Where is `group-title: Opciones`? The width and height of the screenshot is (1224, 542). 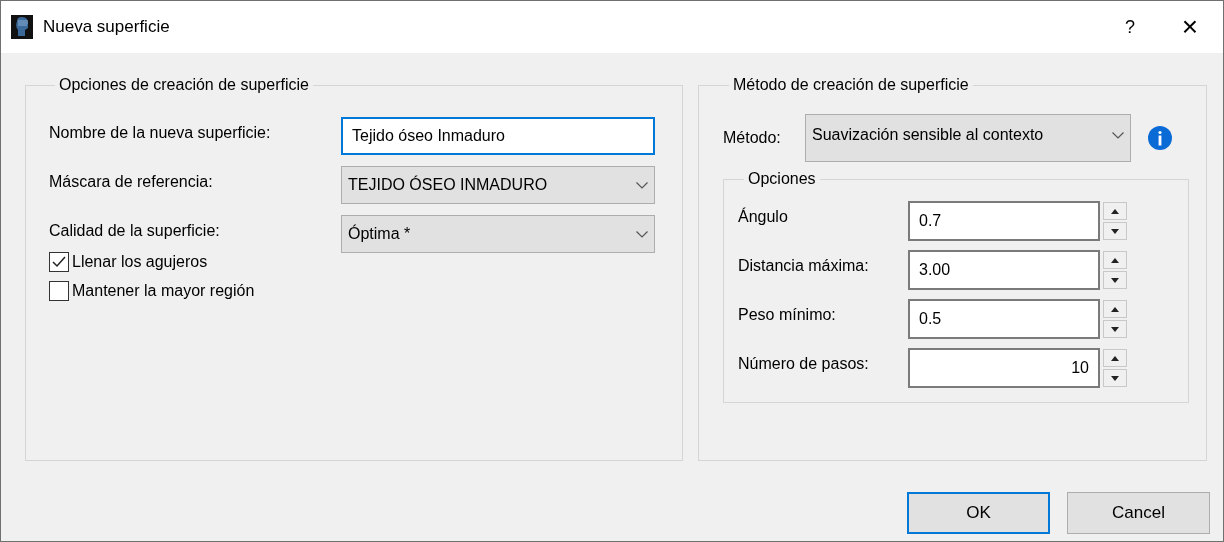
group-title: Opciones is located at coordinates (782, 179).